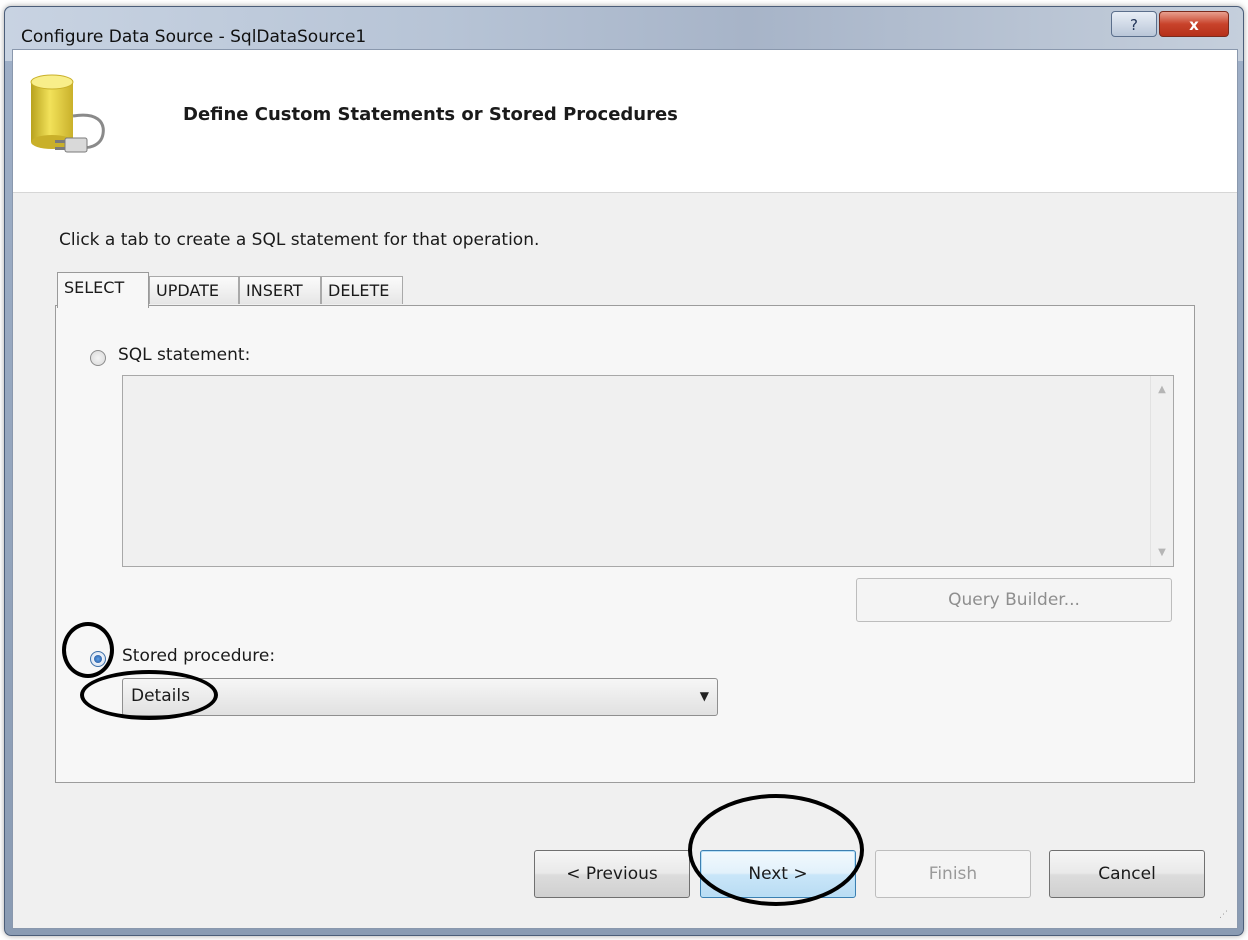 The image size is (1248, 940). I want to click on window-title: Configure Data Source - SqlDataSource1, so click(194, 37).